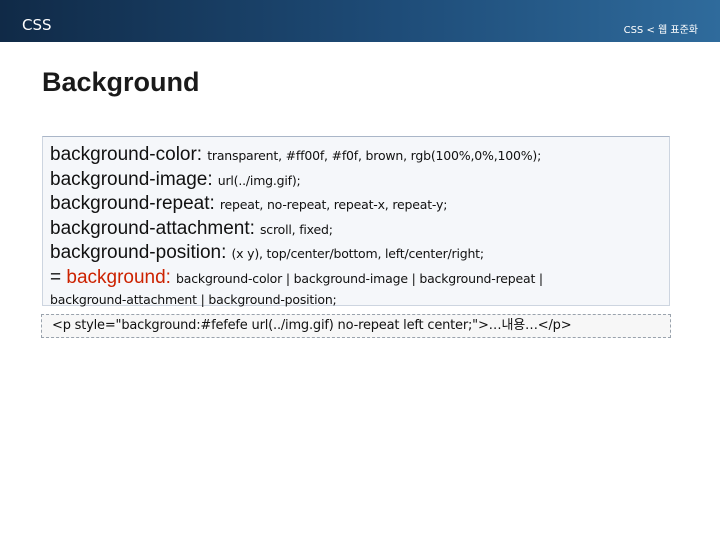  What do you see at coordinates (118, 277) in the screenshot?
I see `shorthand-property-name: background:` at bounding box center [118, 277].